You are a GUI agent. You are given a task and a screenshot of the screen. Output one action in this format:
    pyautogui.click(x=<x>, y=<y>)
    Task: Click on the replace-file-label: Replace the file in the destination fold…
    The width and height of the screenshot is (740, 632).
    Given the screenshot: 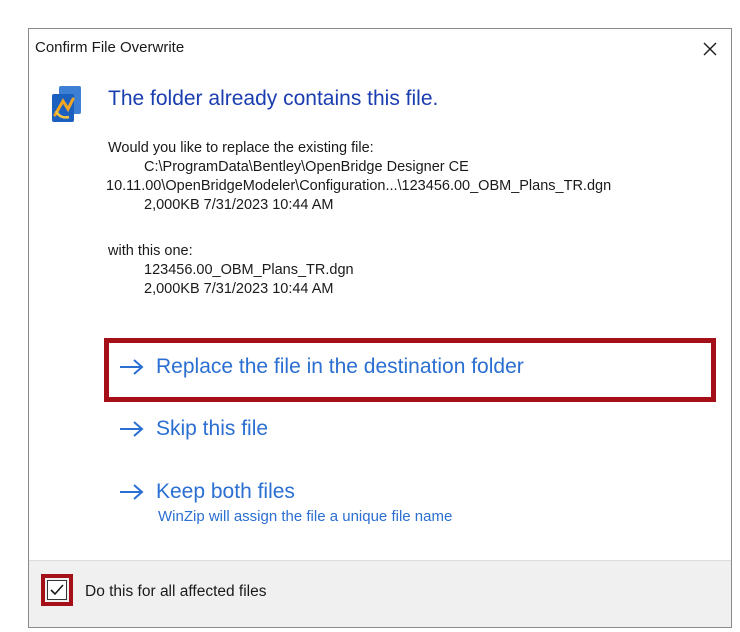 What is the action you would take?
    pyautogui.click(x=340, y=366)
    